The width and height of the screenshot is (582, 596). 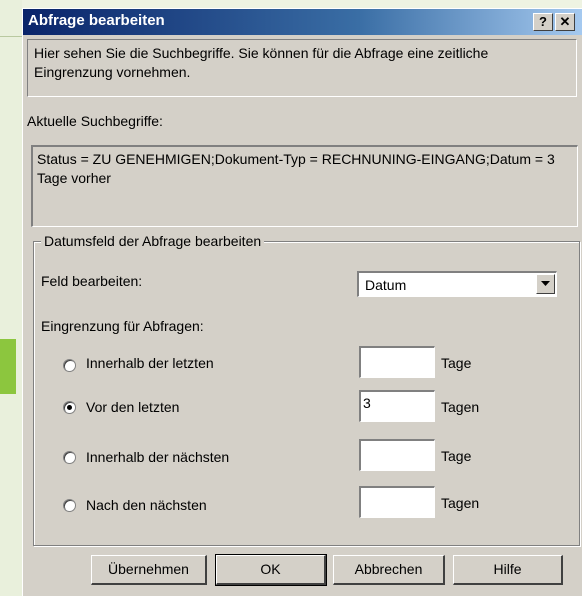 What do you see at coordinates (92, 281) in the screenshot?
I see `edit-field-label: Feld bearbeiten:` at bounding box center [92, 281].